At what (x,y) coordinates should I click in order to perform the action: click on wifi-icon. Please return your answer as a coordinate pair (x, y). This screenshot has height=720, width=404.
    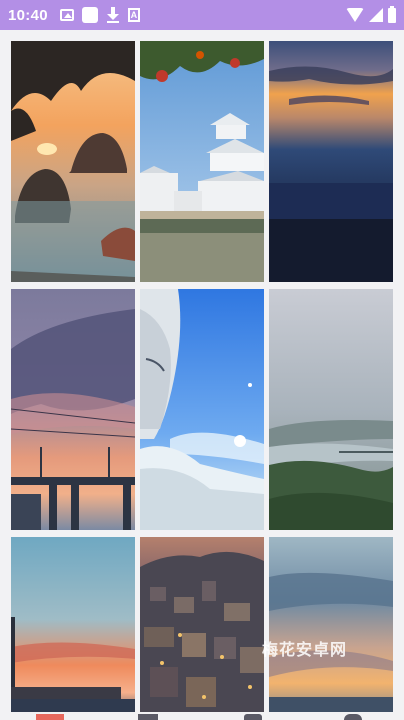
    Looking at the image, I should click on (355, 15).